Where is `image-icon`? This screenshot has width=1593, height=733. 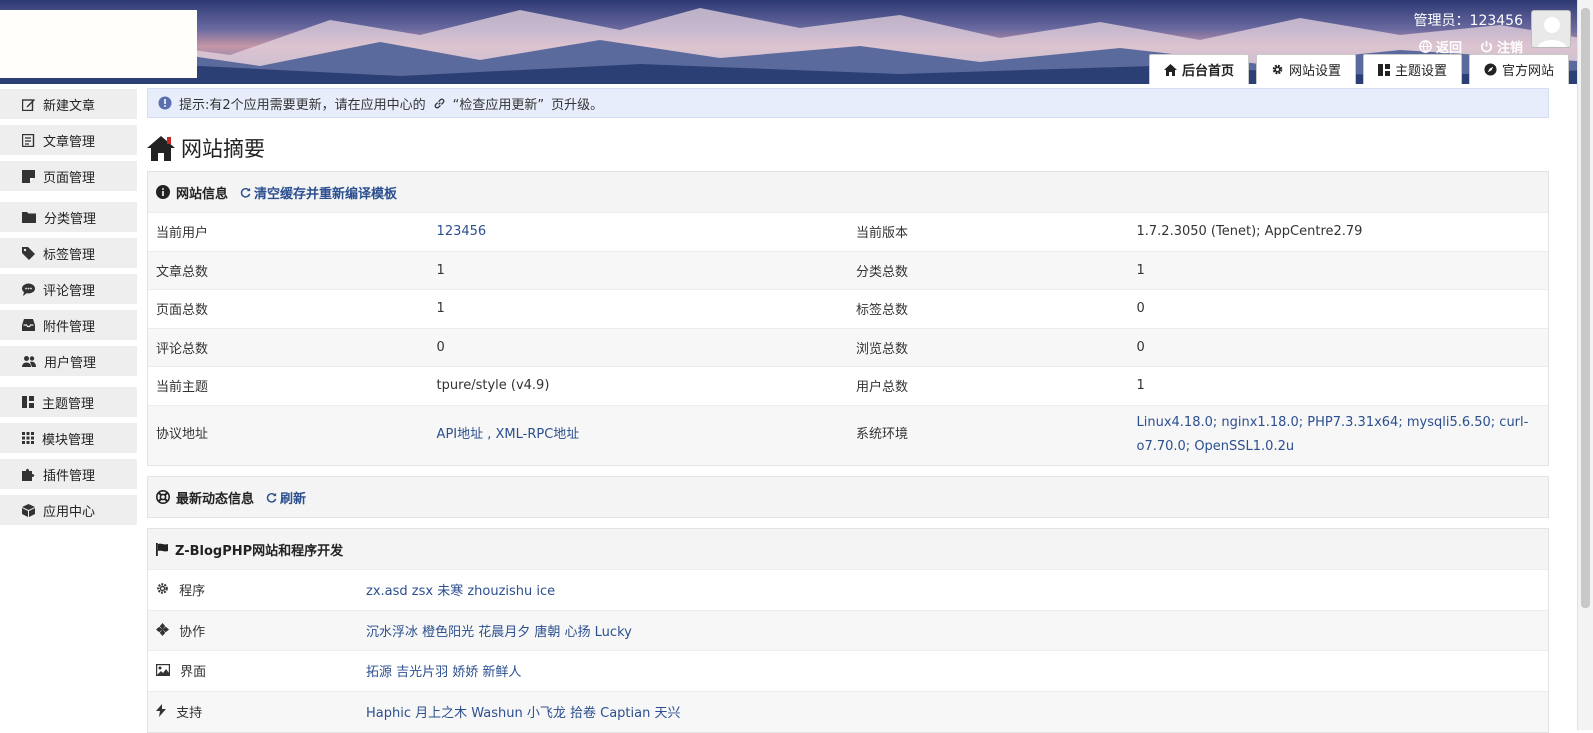
image-icon is located at coordinates (163, 670).